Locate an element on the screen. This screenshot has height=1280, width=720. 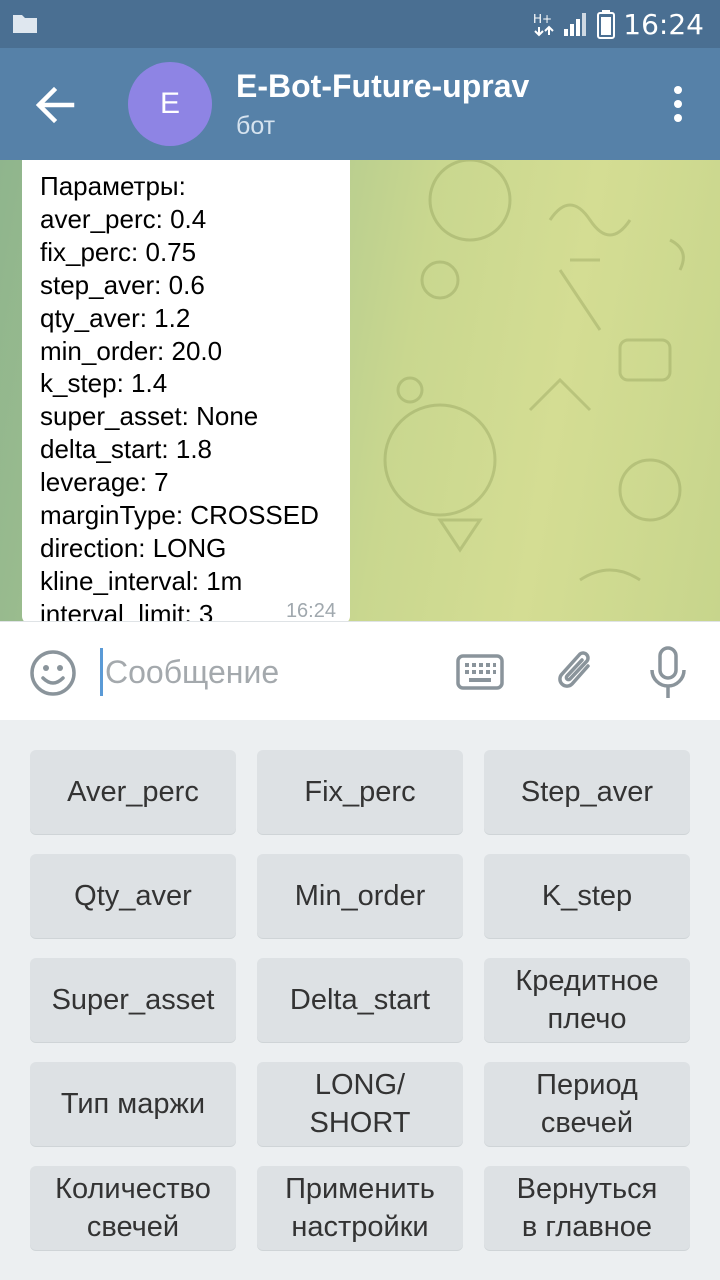
message-line: qty_aver: 1.2 is located at coordinates (115, 317).